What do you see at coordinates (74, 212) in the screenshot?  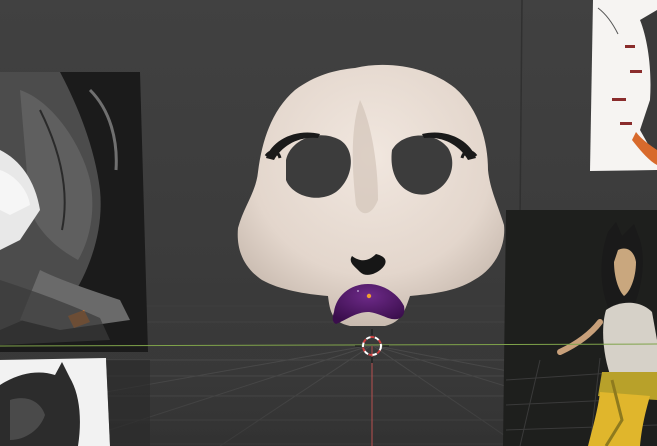 I see `reference-image-left-top` at bounding box center [74, 212].